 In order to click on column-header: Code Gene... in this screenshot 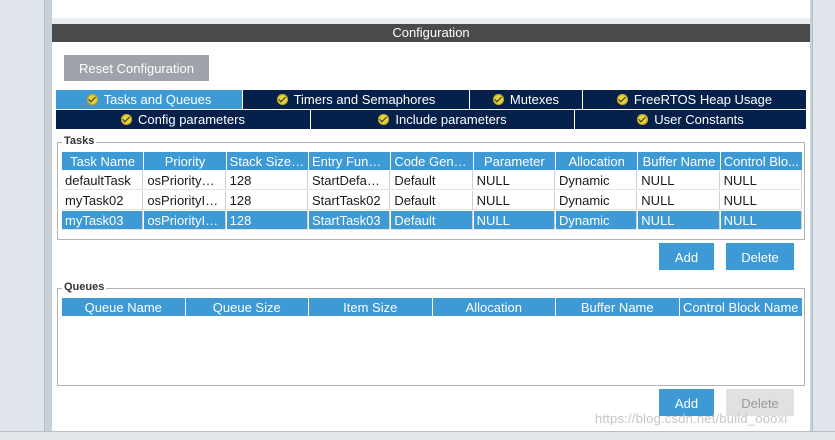, I will do `click(432, 161)`.